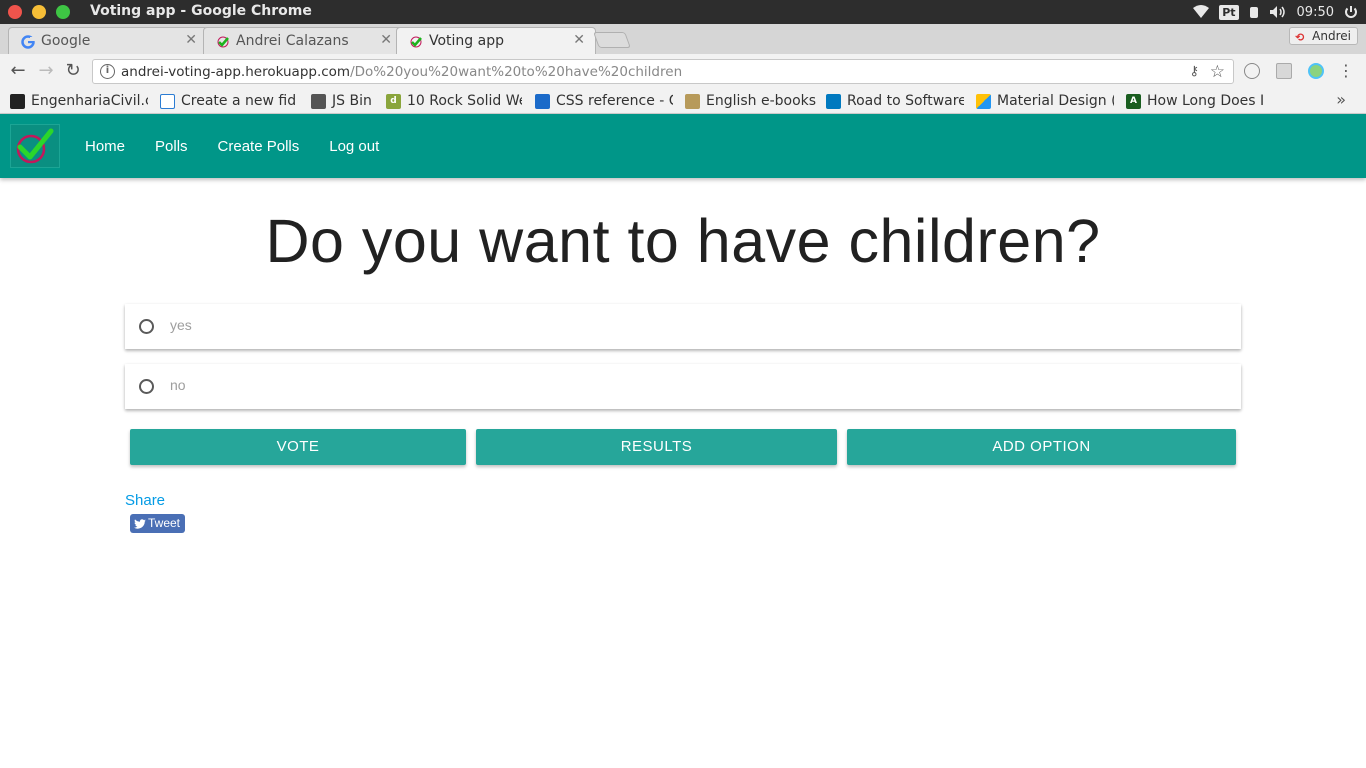  I want to click on share-label: Share, so click(145, 500).